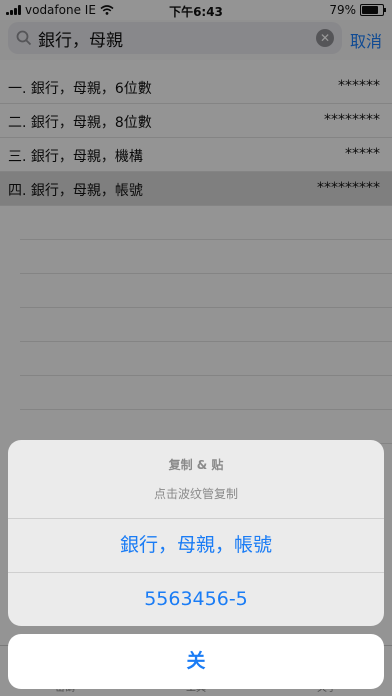 This screenshot has height=696, width=392. What do you see at coordinates (196, 599) in the screenshot?
I see `copy-password-button: 5563456-5` at bounding box center [196, 599].